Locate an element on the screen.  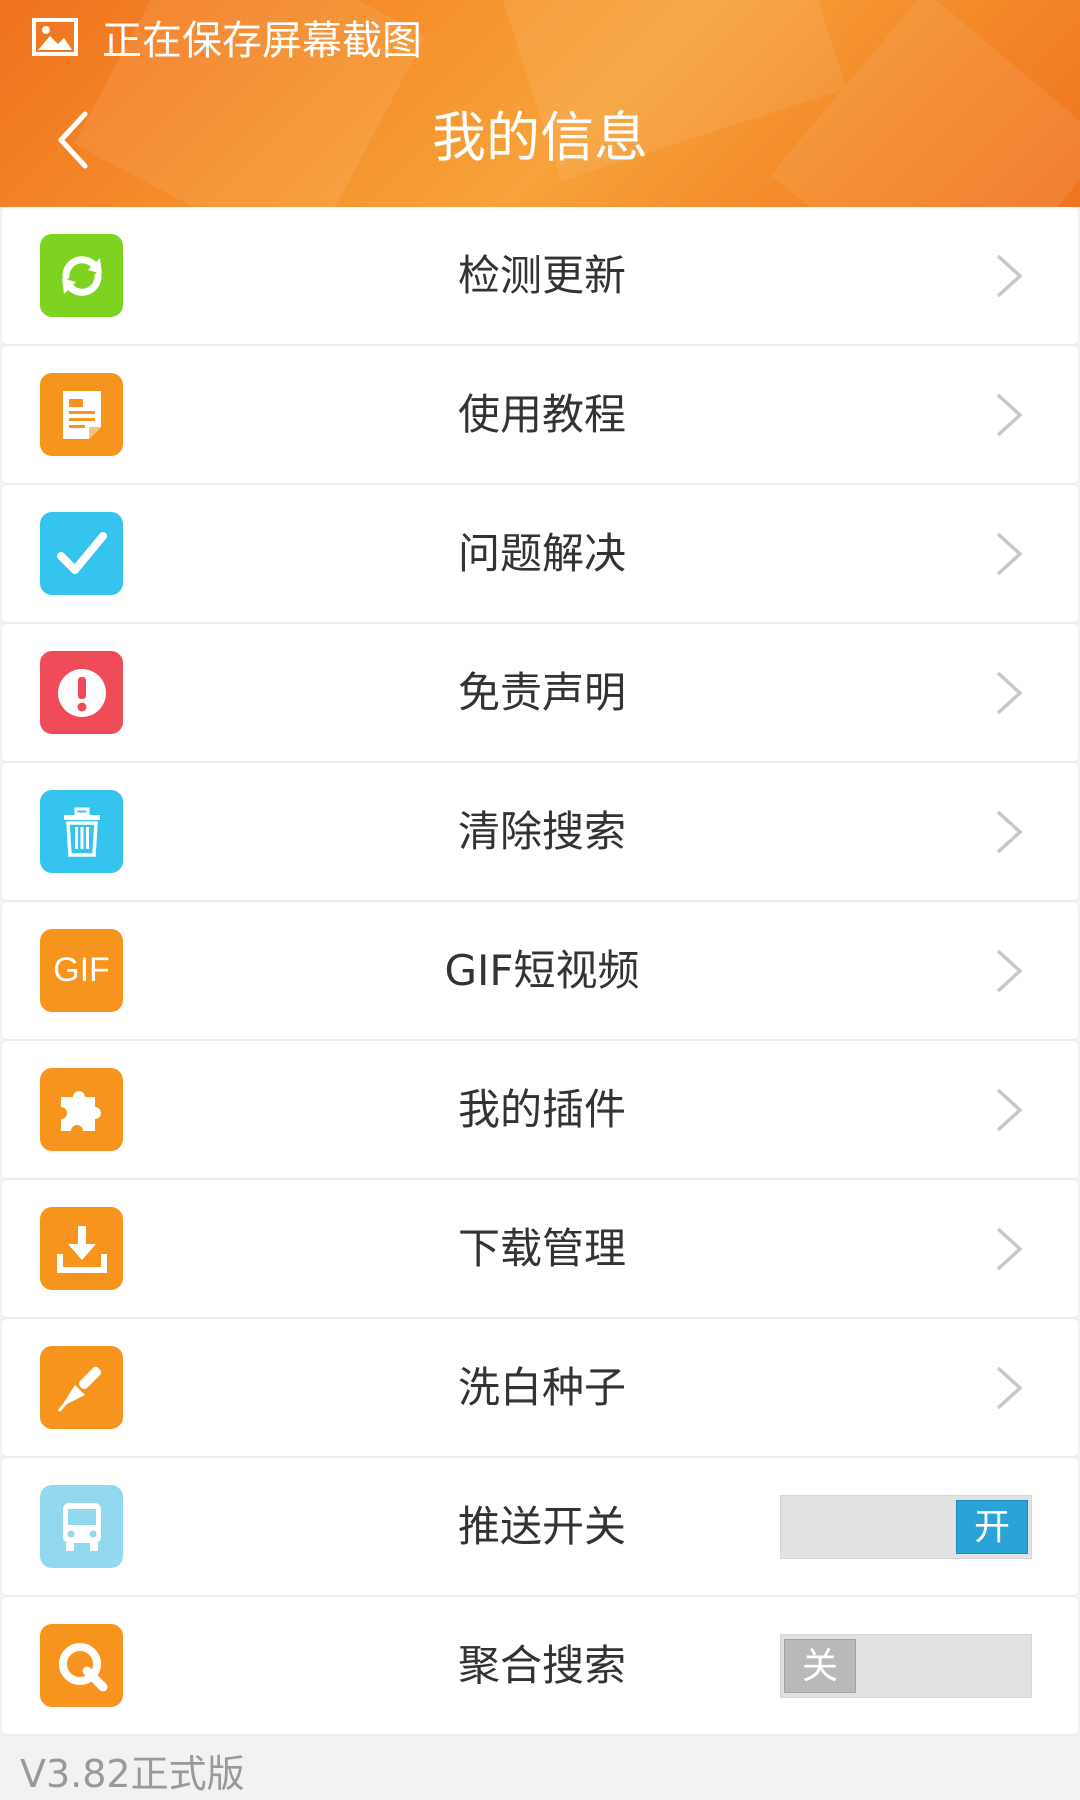
menu-item-push-toggle: 推送开关 开 is located at coordinates (540, 1527).